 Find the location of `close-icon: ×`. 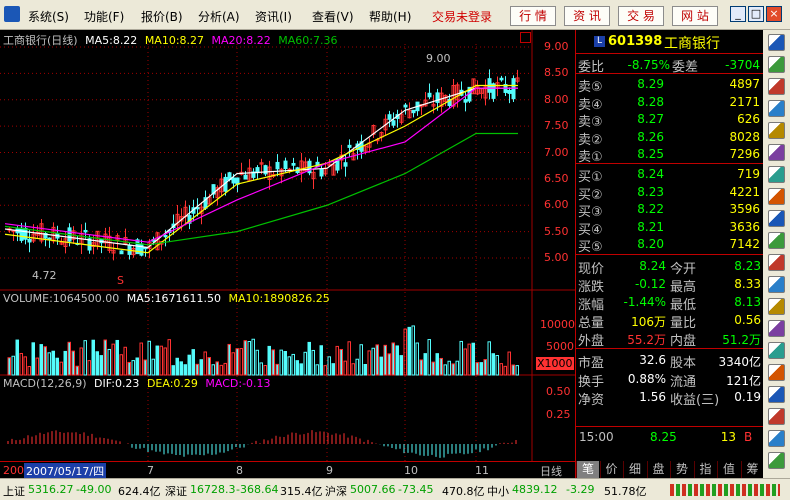

close-icon: × is located at coordinates (774, 14).